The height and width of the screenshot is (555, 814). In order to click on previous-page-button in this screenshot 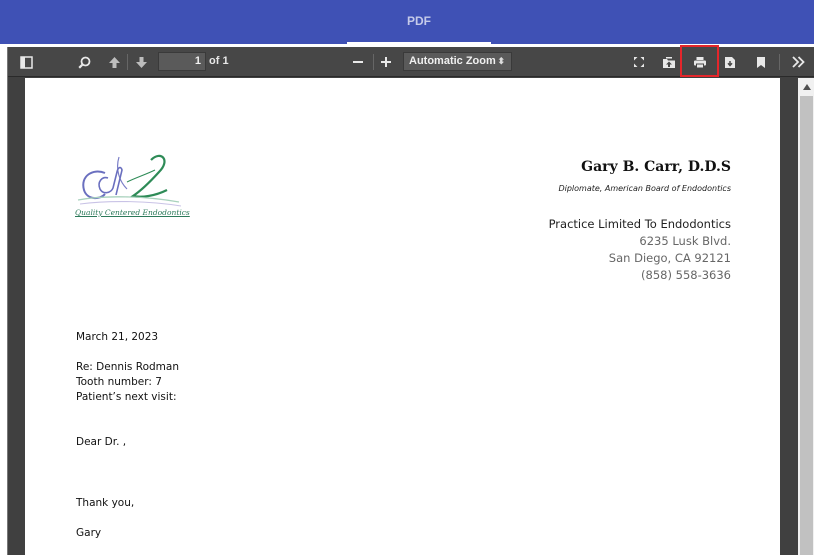, I will do `click(114, 62)`.